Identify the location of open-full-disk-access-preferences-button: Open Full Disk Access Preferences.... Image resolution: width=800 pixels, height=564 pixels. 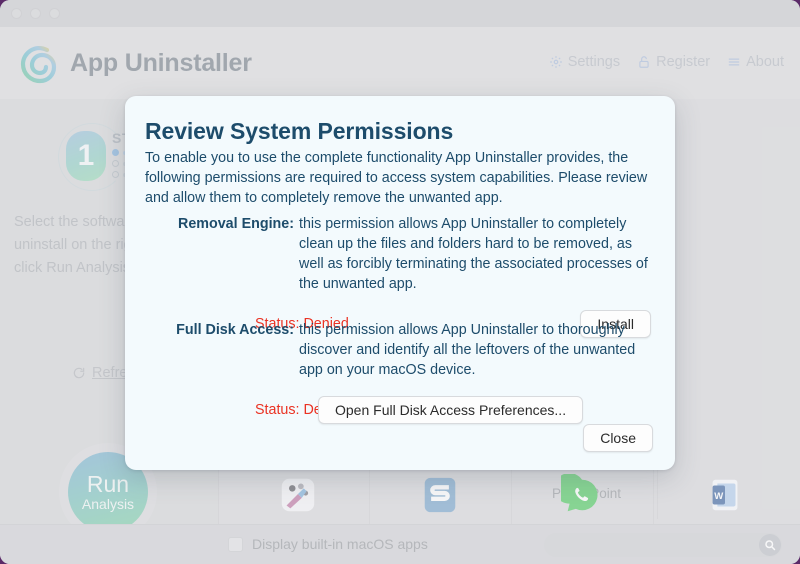
(451, 410).